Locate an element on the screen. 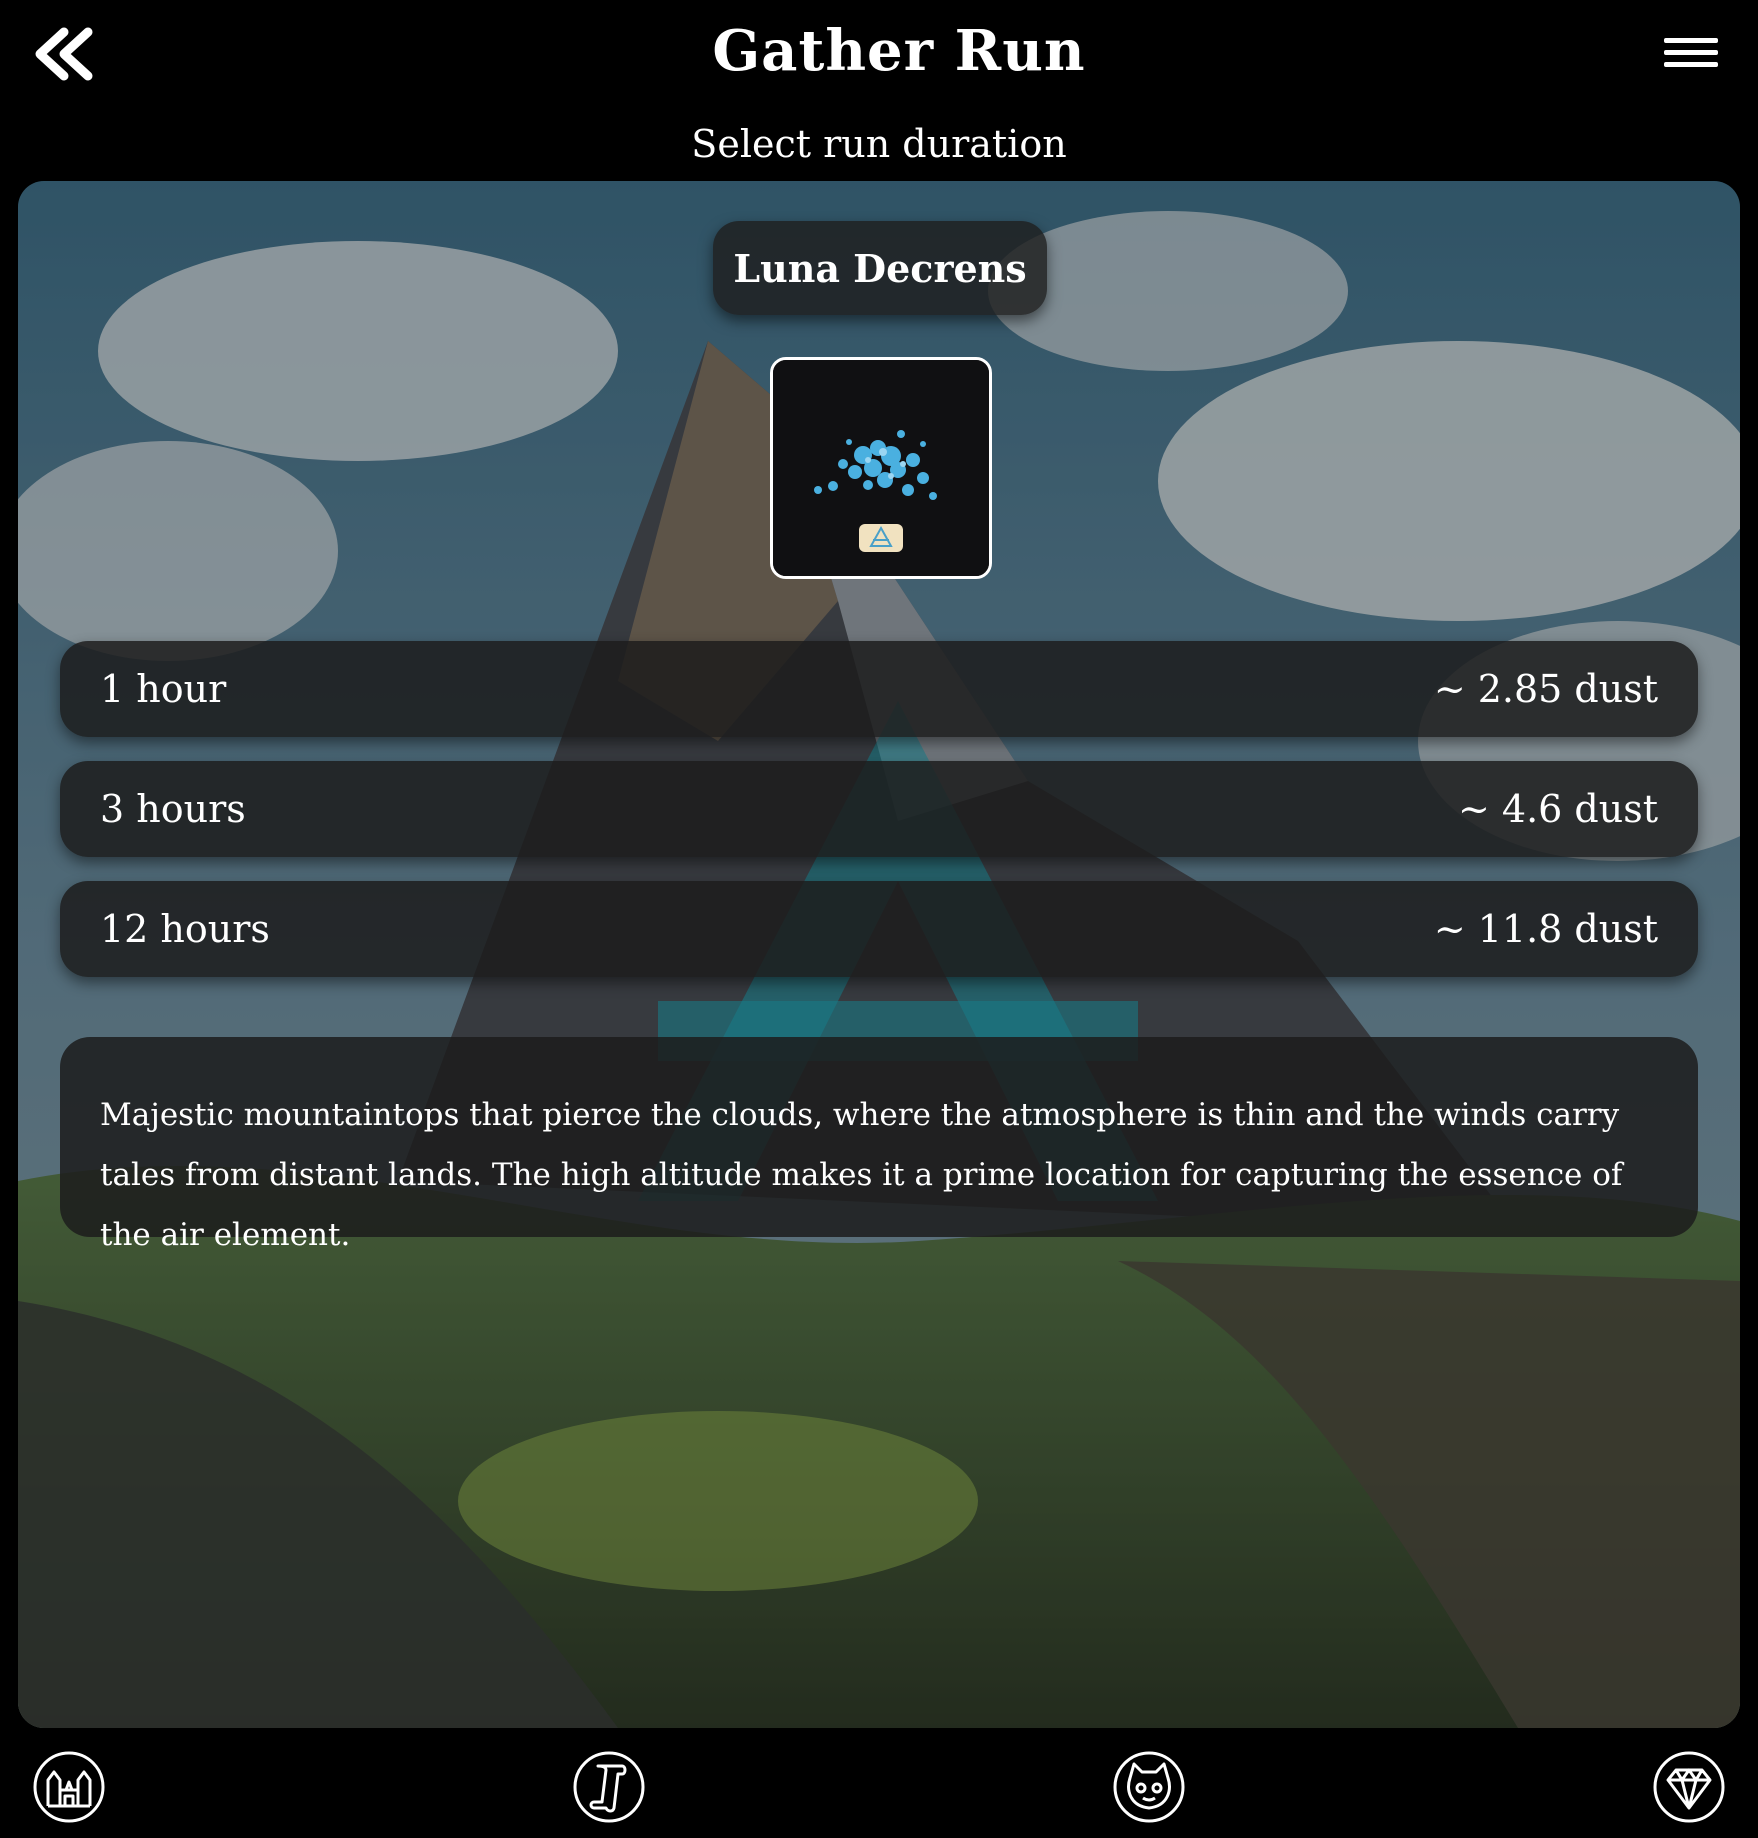  nav-scroll-button is located at coordinates (609, 1787).